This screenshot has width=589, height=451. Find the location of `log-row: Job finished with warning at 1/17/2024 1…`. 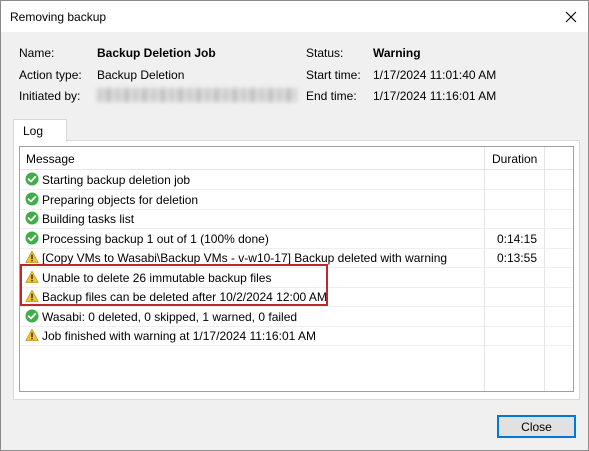

log-row: Job finished with warning at 1/17/2024 1… is located at coordinates (296, 336).